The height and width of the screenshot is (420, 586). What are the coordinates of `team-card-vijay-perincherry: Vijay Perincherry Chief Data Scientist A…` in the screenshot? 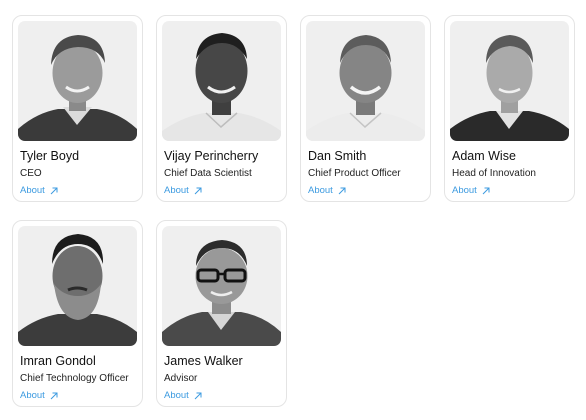 It's located at (221, 108).